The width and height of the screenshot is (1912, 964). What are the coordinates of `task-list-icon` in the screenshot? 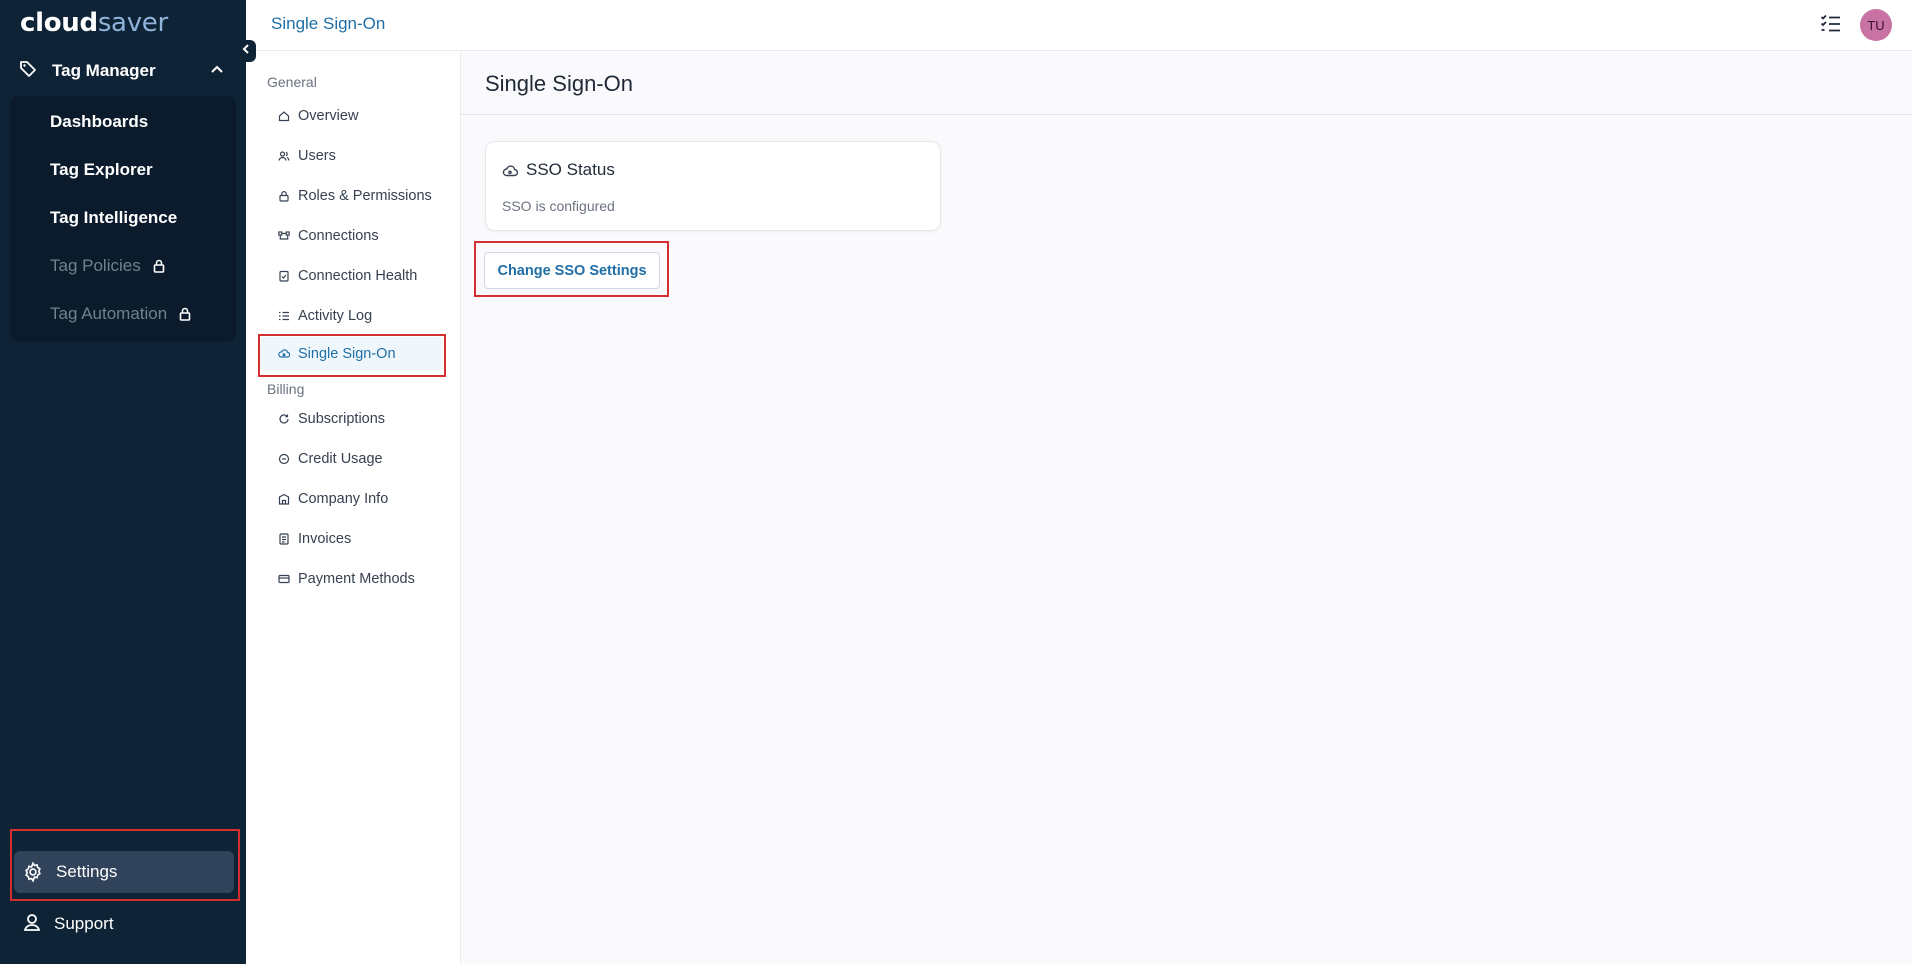 It's located at (1831, 26).